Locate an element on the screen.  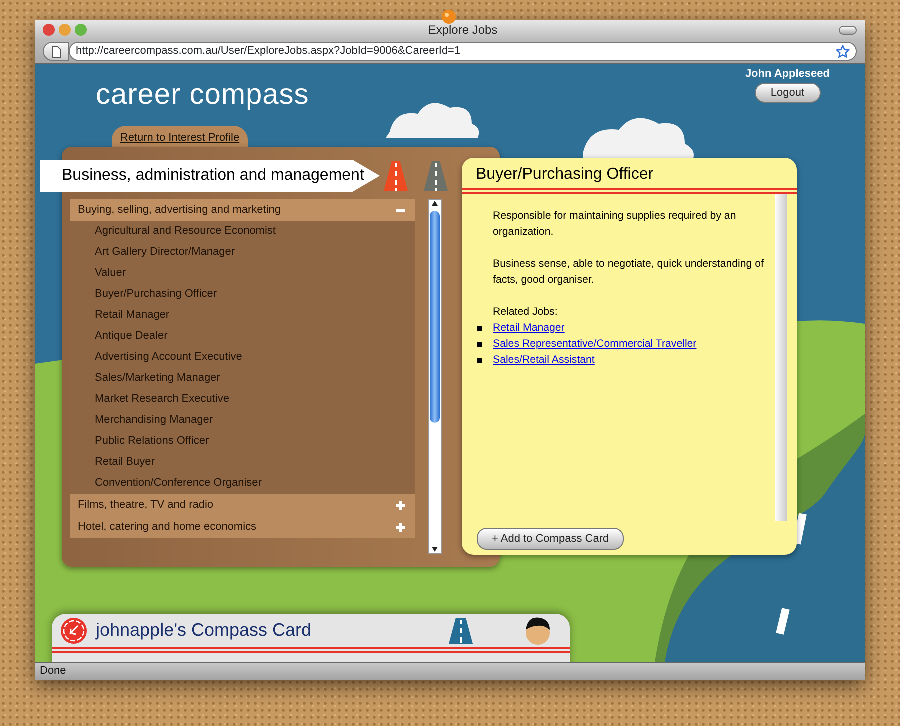
status-text: Done is located at coordinates (450, 671).